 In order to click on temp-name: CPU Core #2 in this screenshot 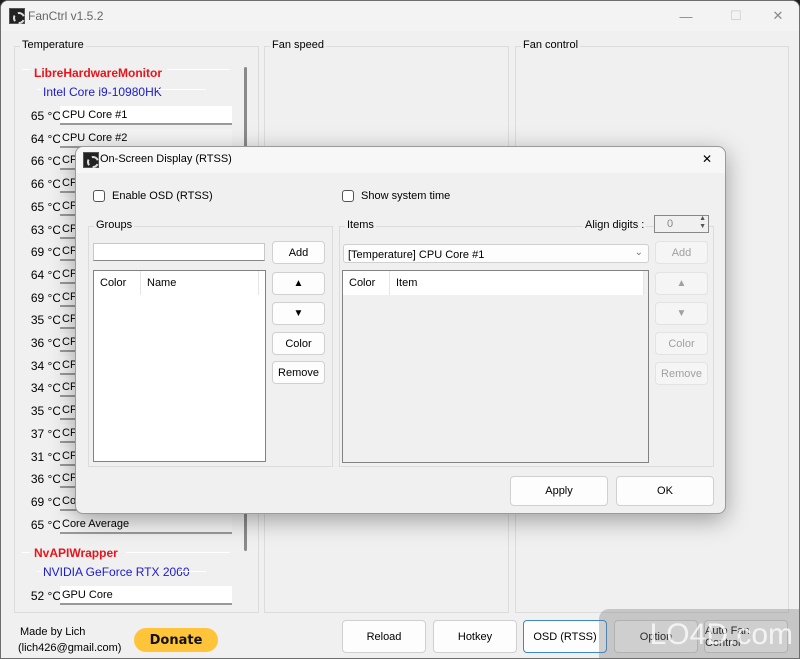, I will do `click(146, 138)`.